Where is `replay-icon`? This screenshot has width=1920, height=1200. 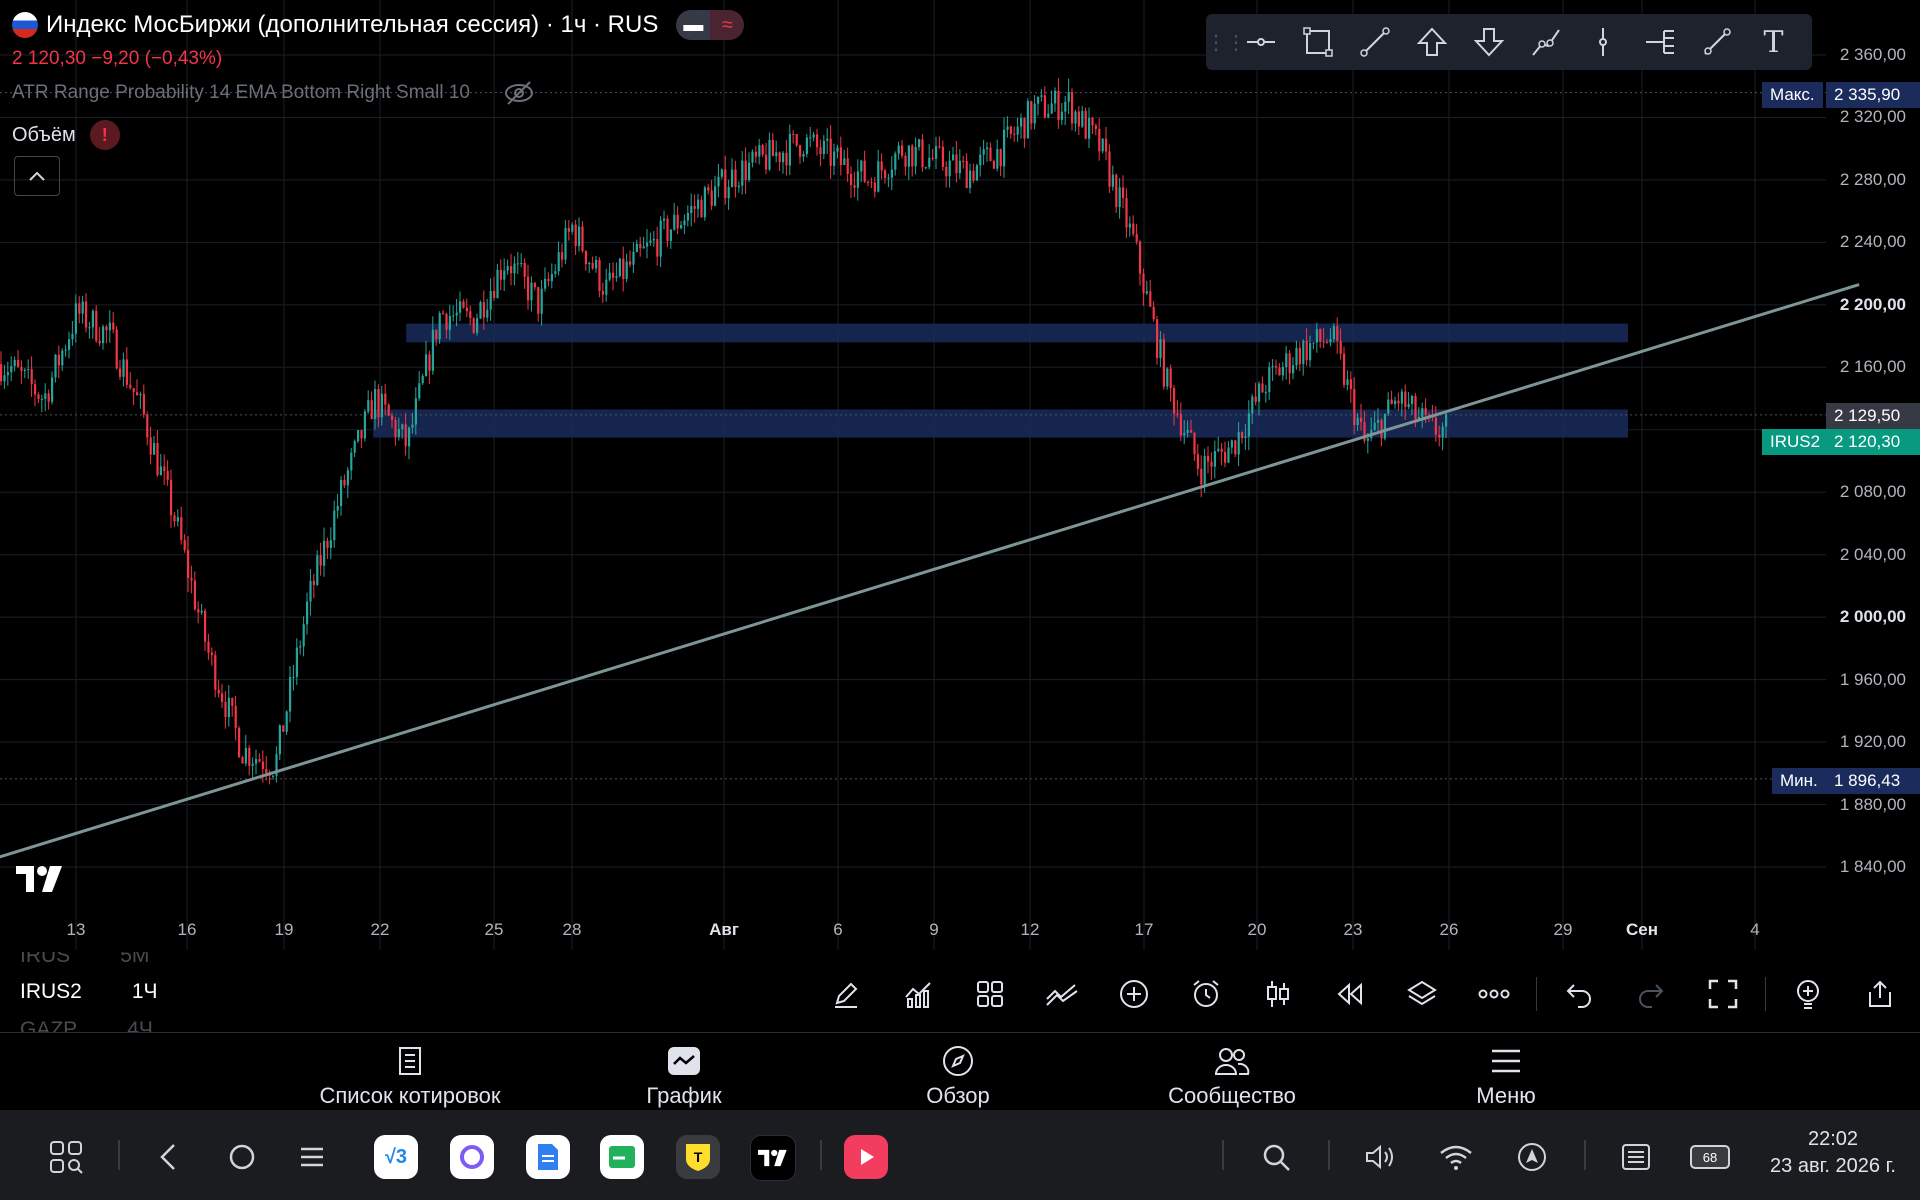 replay-icon is located at coordinates (1350, 994).